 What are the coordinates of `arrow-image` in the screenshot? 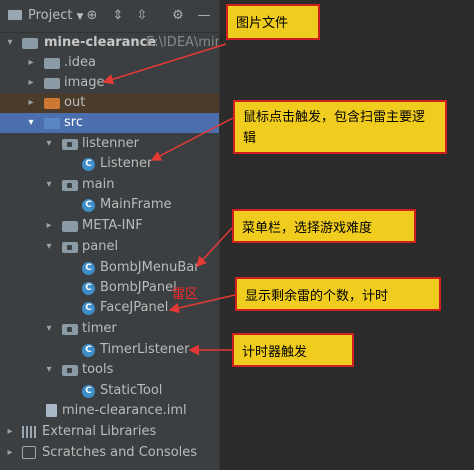 It's located at (164, 64).